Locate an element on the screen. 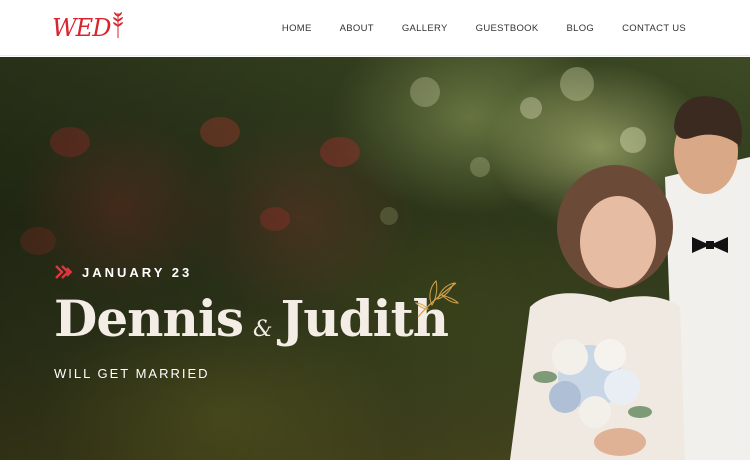  tagline: WILL GET MARRIED is located at coordinates (132, 373).